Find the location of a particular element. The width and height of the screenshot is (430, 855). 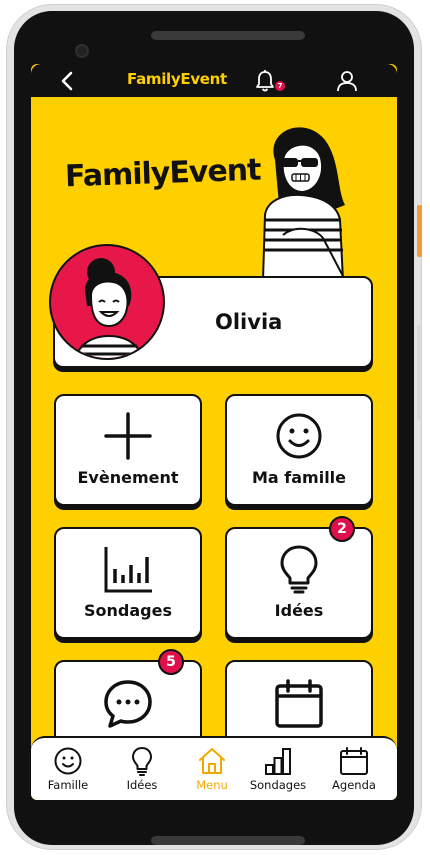

polls-tile: Sondages is located at coordinates (128, 583).